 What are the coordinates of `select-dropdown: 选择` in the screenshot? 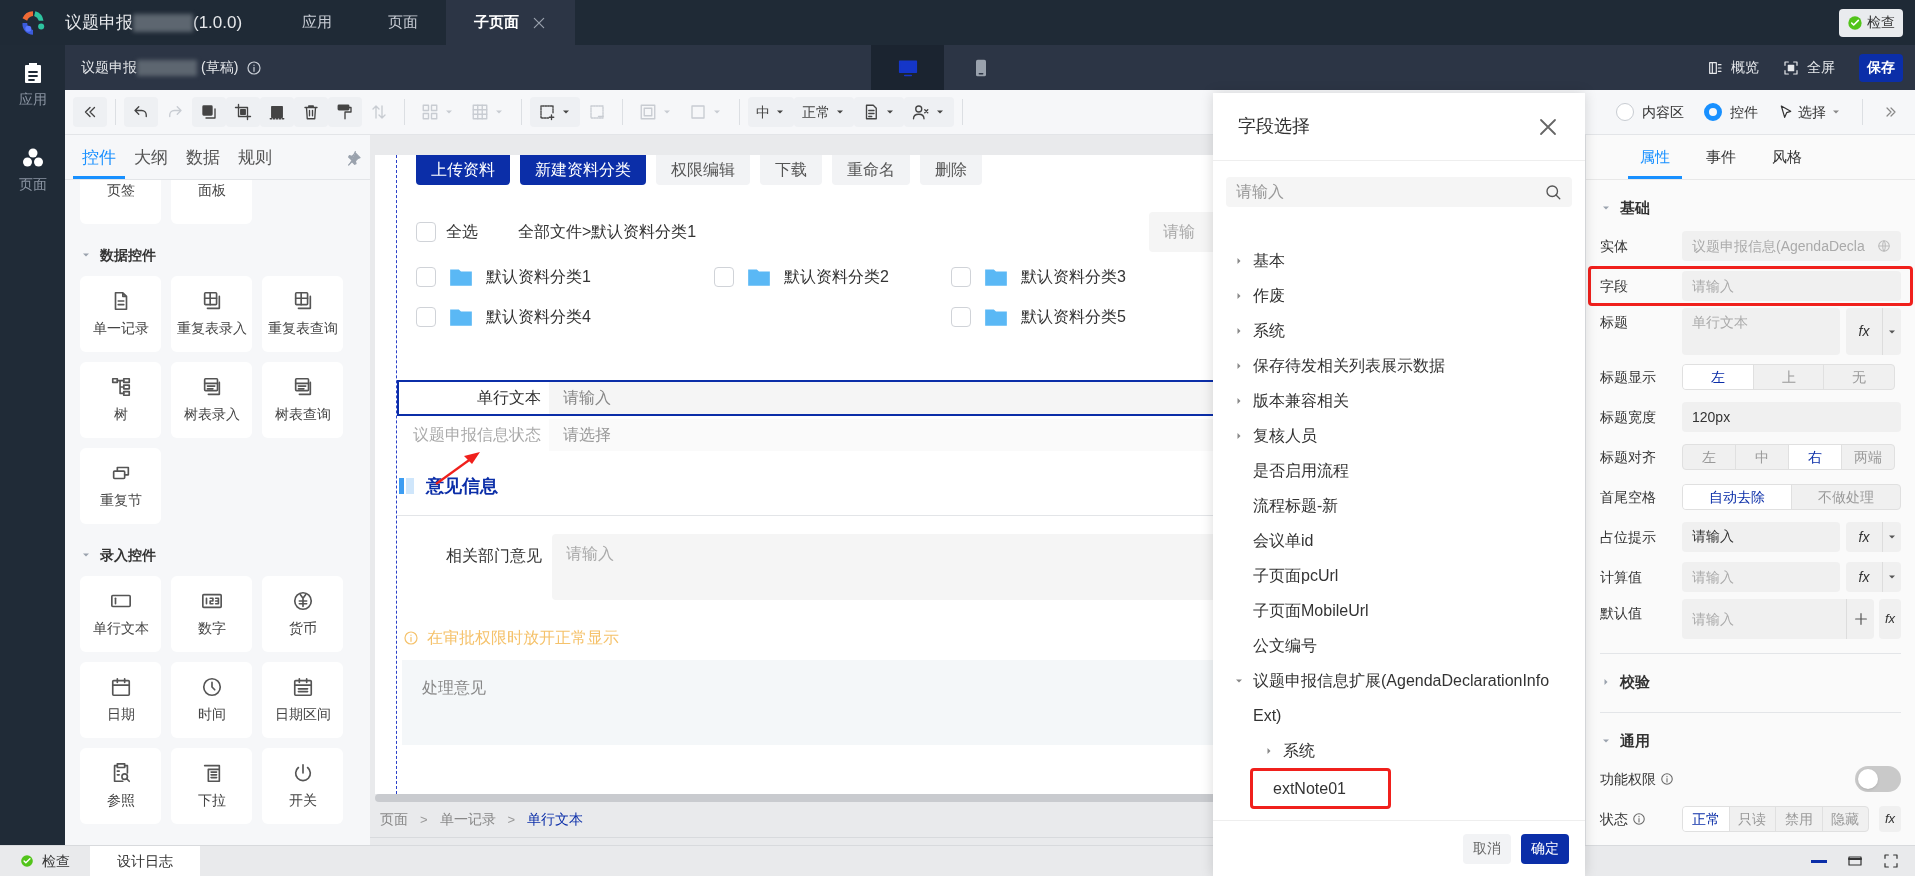 It's located at (1810, 112).